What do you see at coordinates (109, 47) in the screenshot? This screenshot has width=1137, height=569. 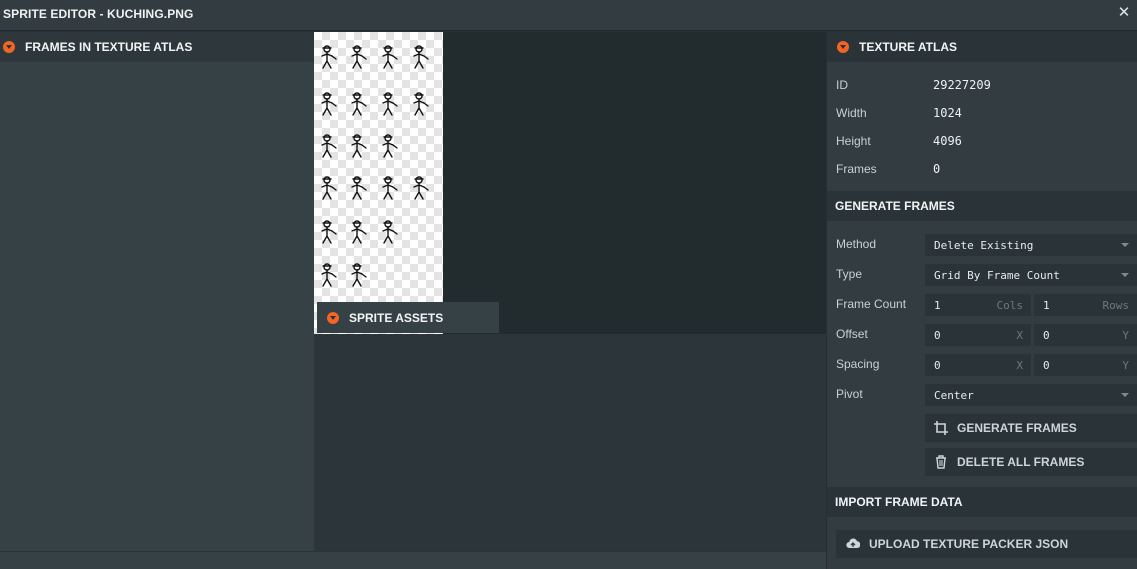 I see `frames-panel-title: FRAMES IN TEXTURE ATLAS` at bounding box center [109, 47].